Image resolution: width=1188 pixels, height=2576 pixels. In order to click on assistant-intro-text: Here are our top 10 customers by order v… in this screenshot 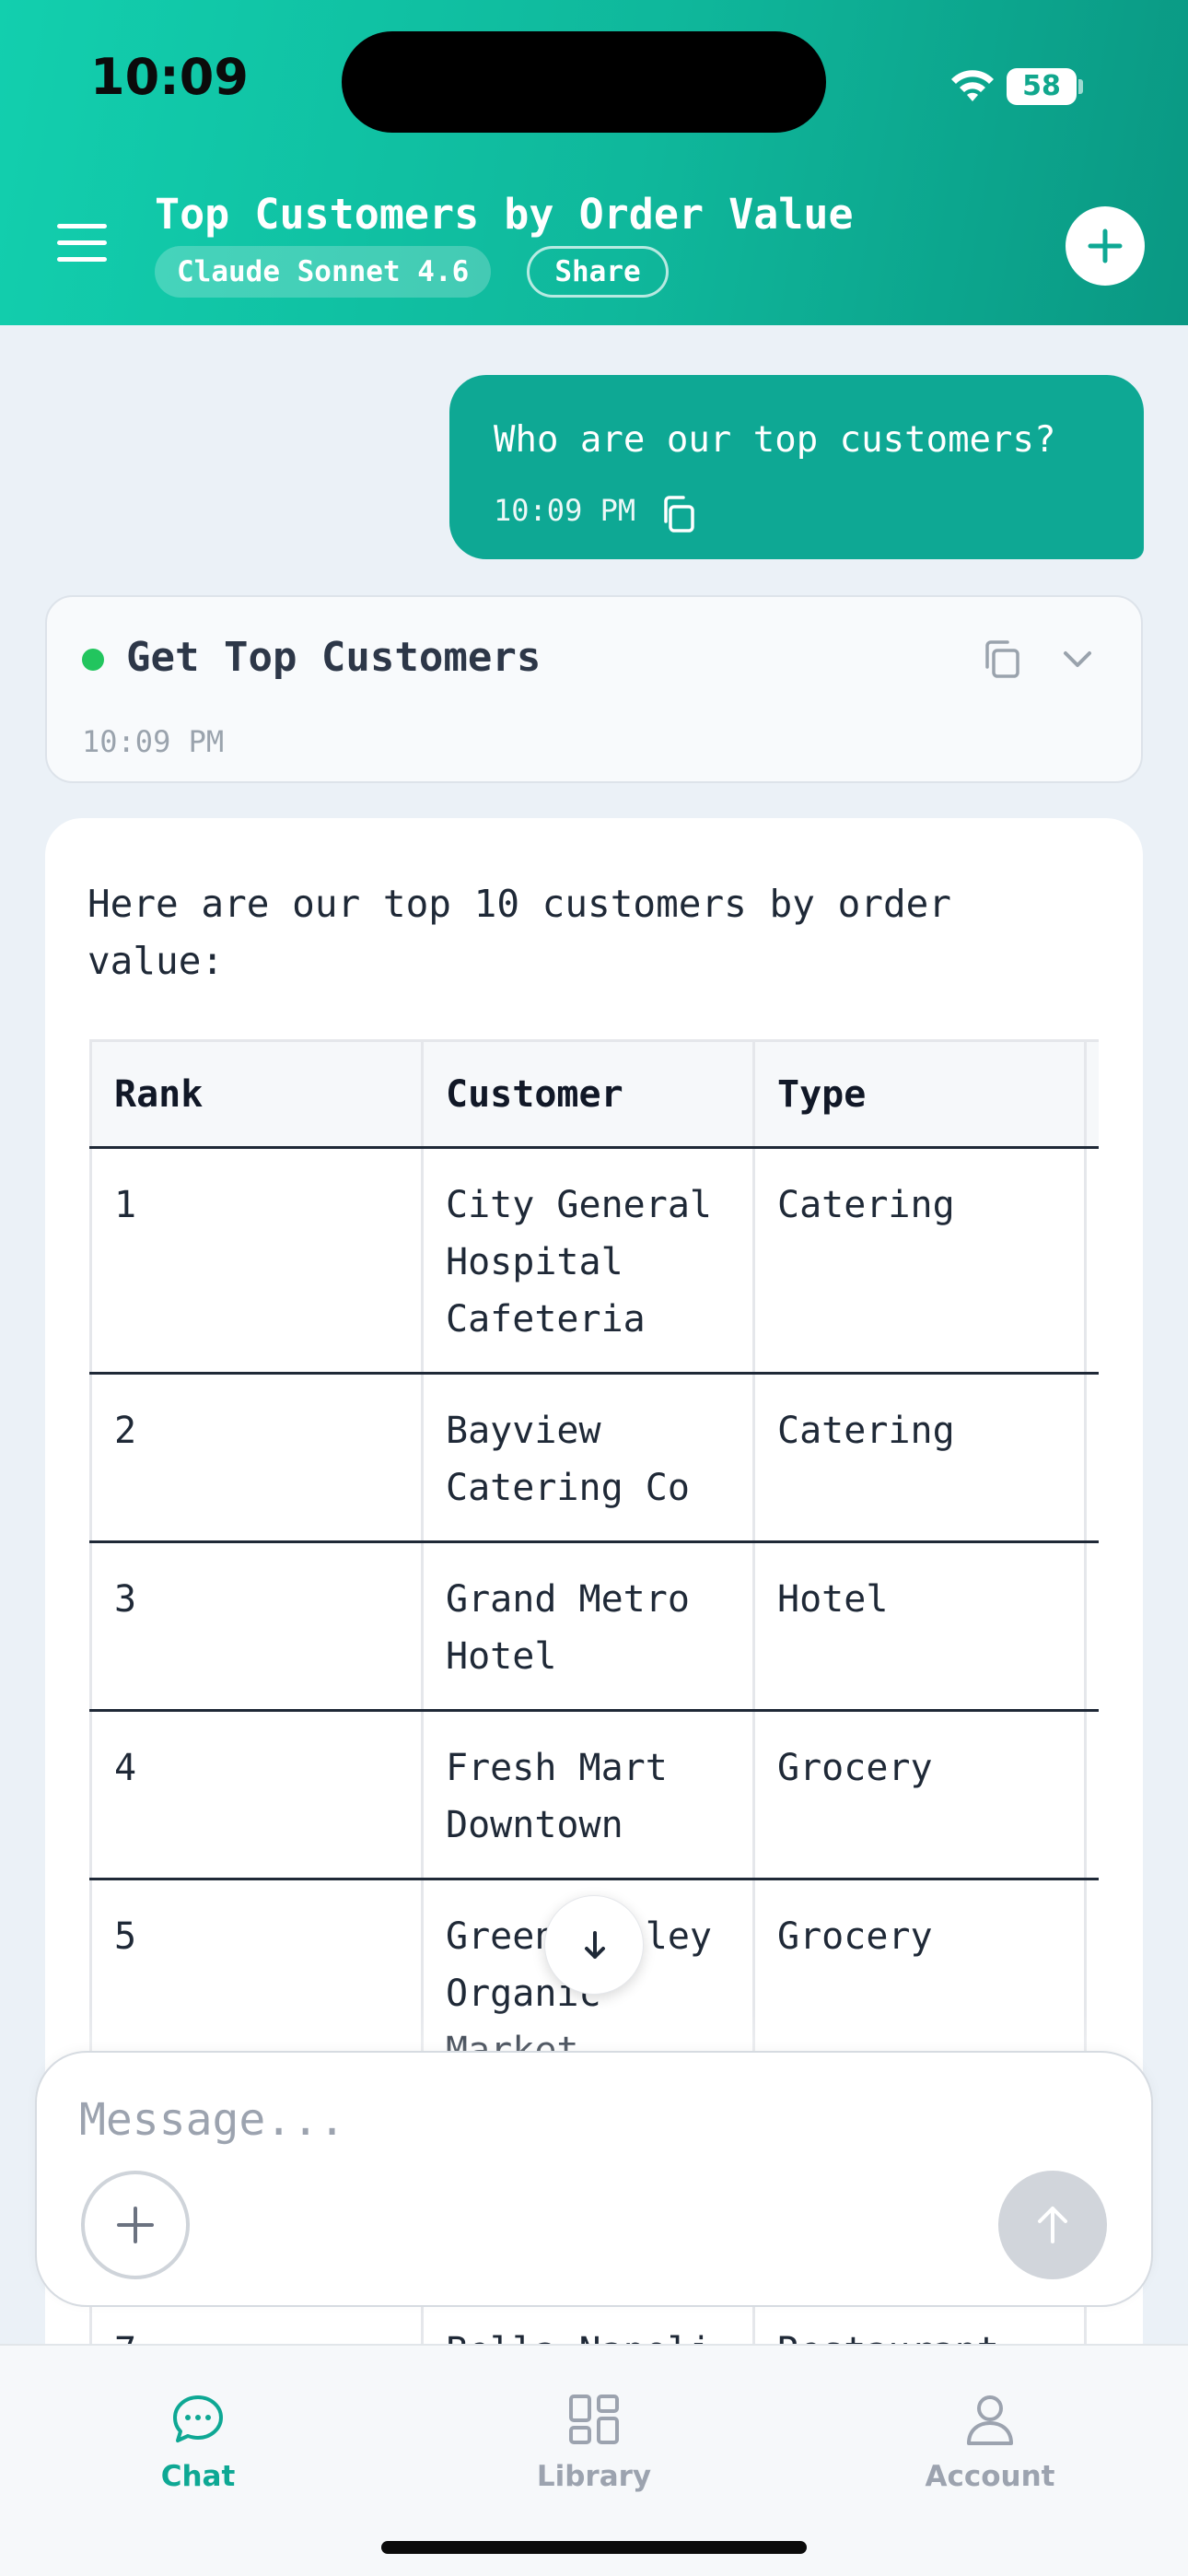, I will do `click(519, 932)`.